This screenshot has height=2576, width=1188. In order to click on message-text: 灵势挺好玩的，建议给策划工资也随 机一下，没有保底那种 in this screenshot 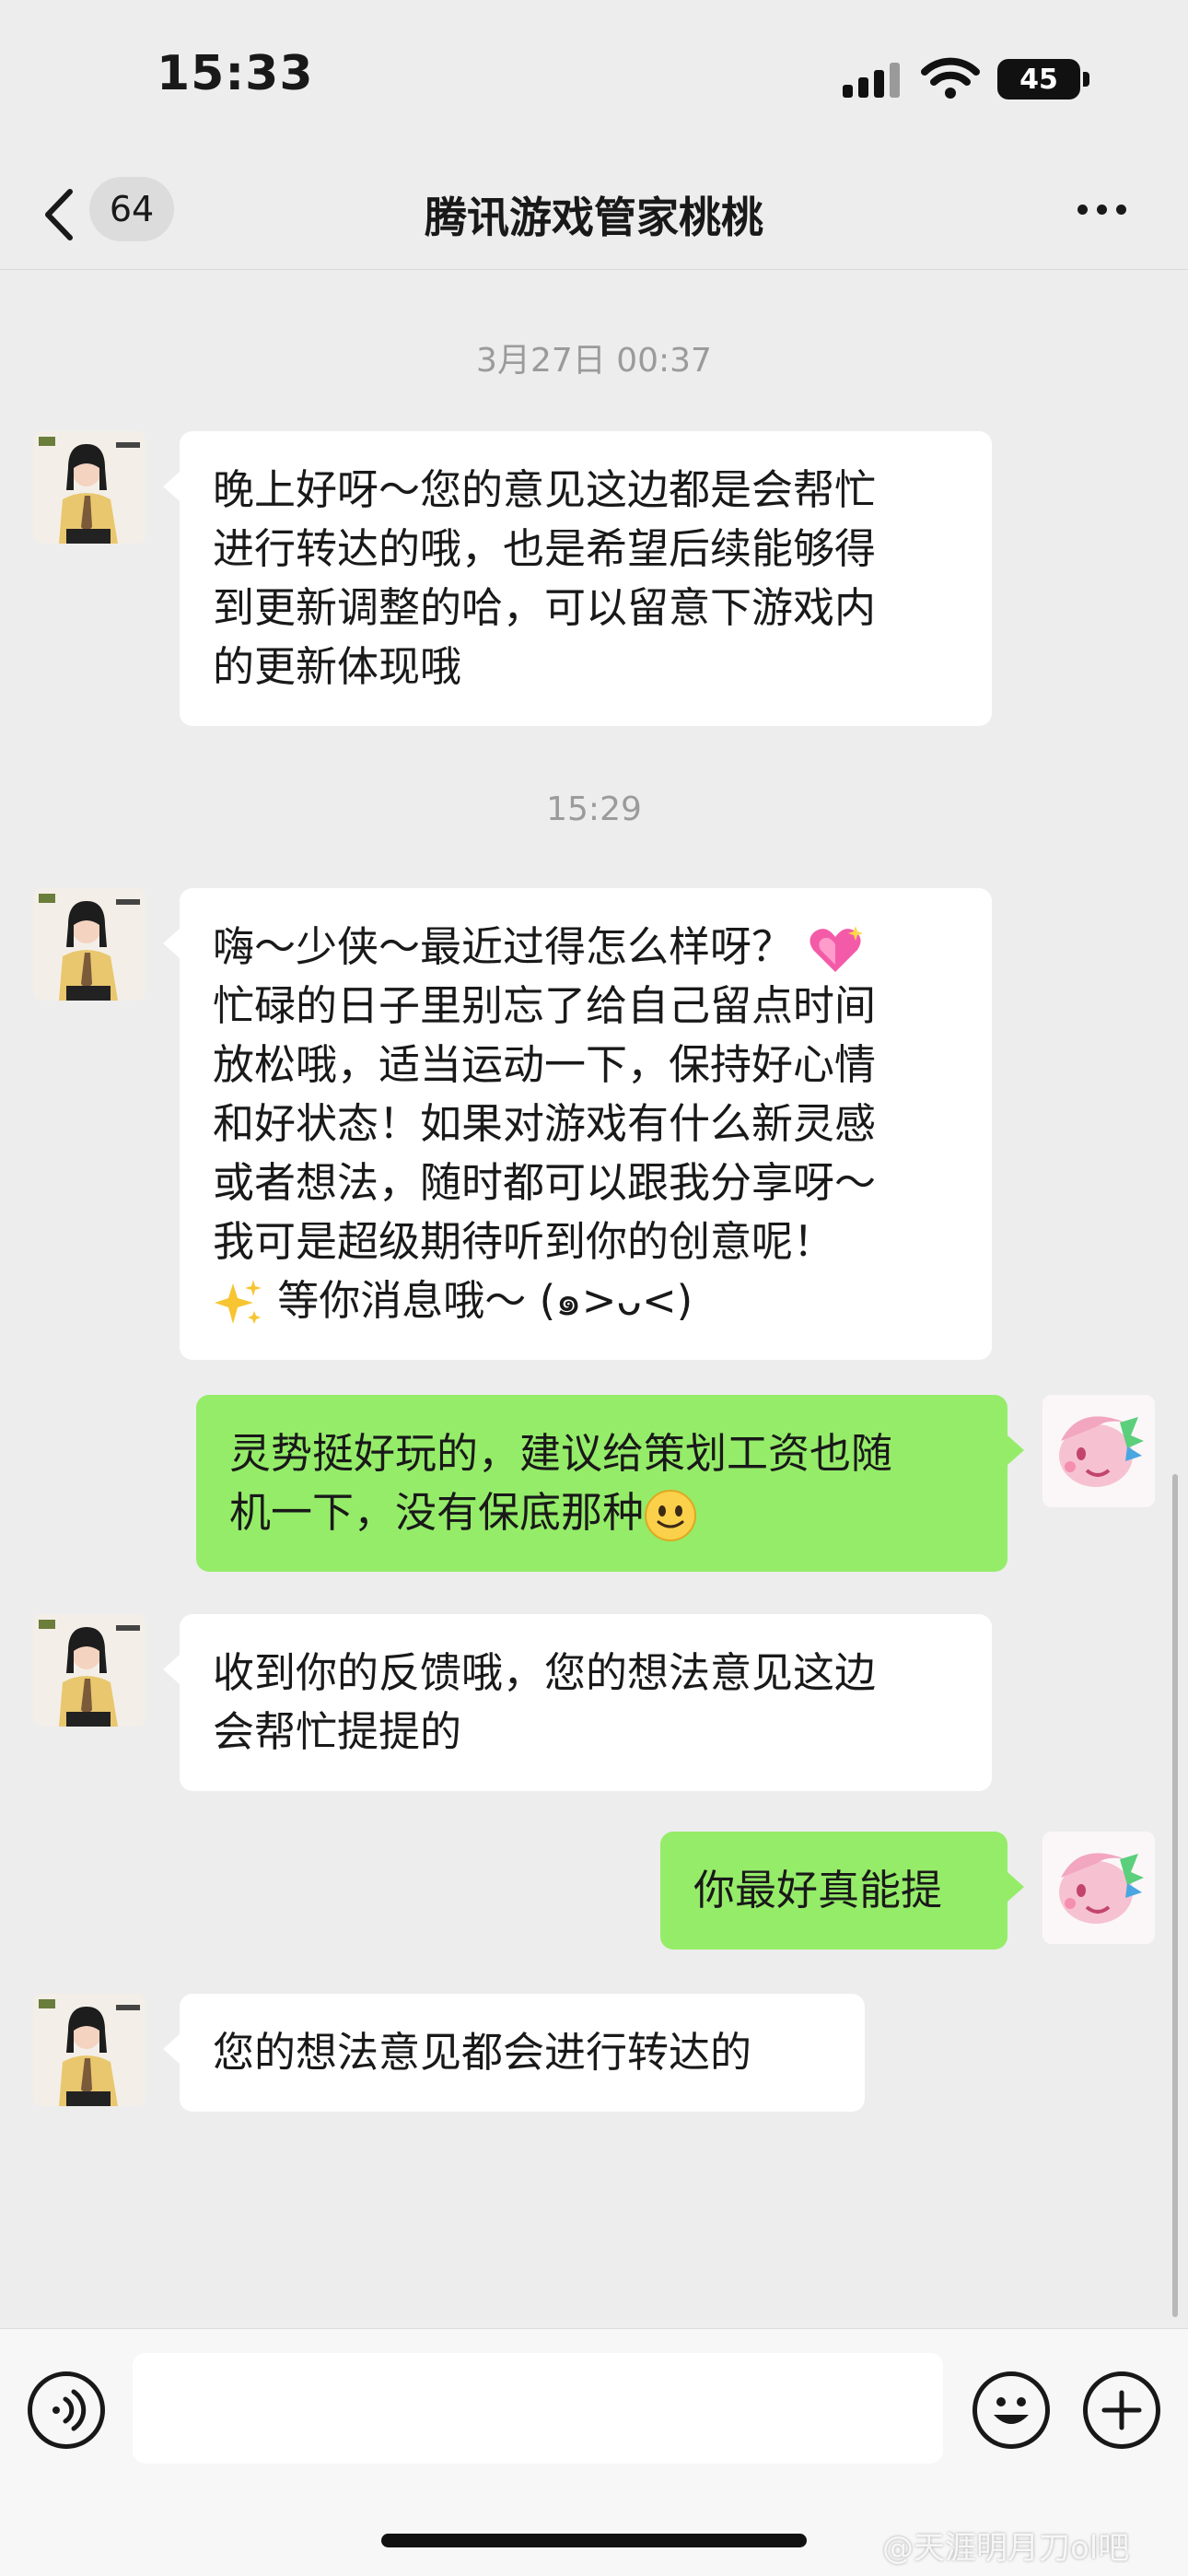, I will do `click(561, 1483)`.